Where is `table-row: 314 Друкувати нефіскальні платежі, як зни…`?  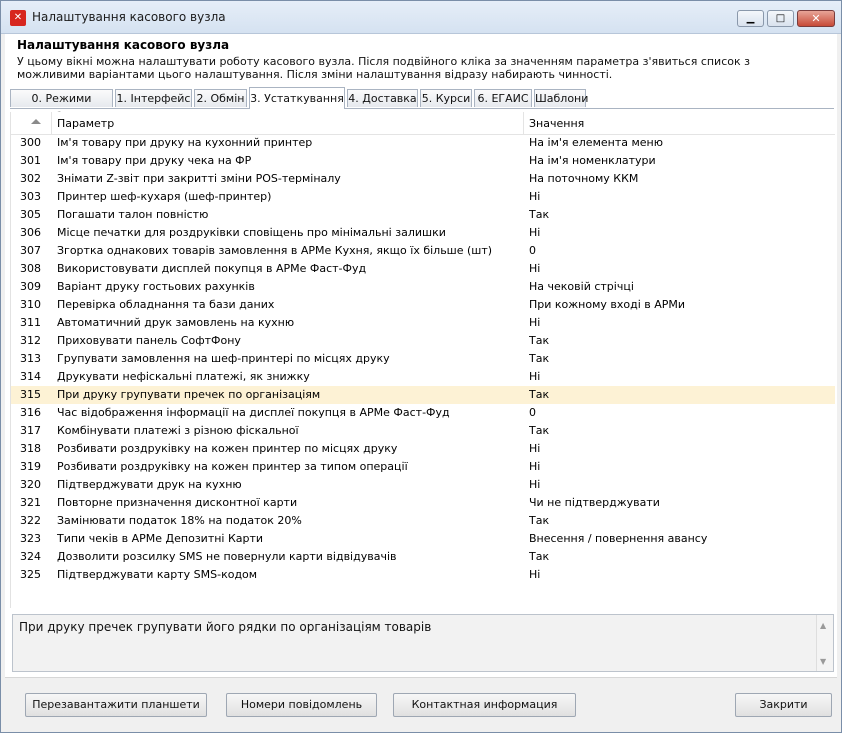
table-row: 314 Друкувати нефіскальні платежі, як зни… is located at coordinates (423, 377).